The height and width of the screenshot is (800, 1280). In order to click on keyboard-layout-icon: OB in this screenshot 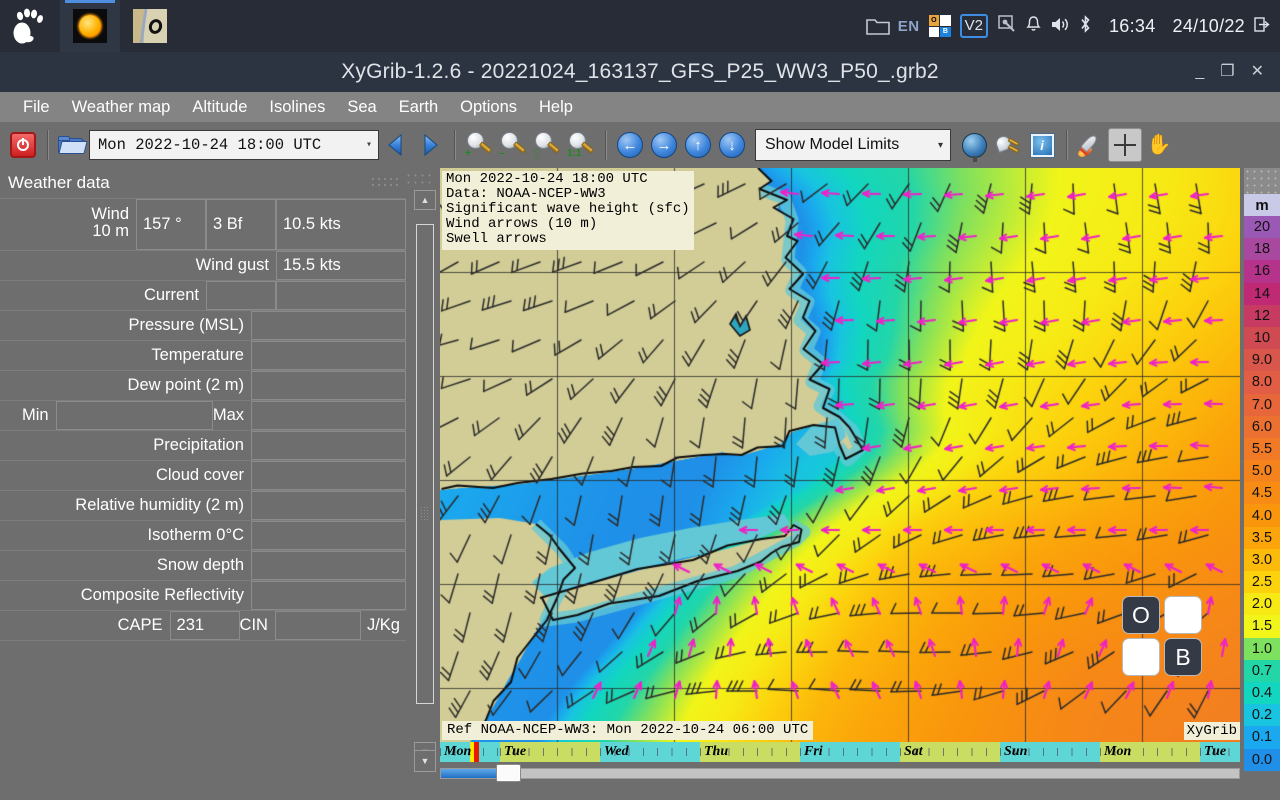, I will do `click(939, 26)`.